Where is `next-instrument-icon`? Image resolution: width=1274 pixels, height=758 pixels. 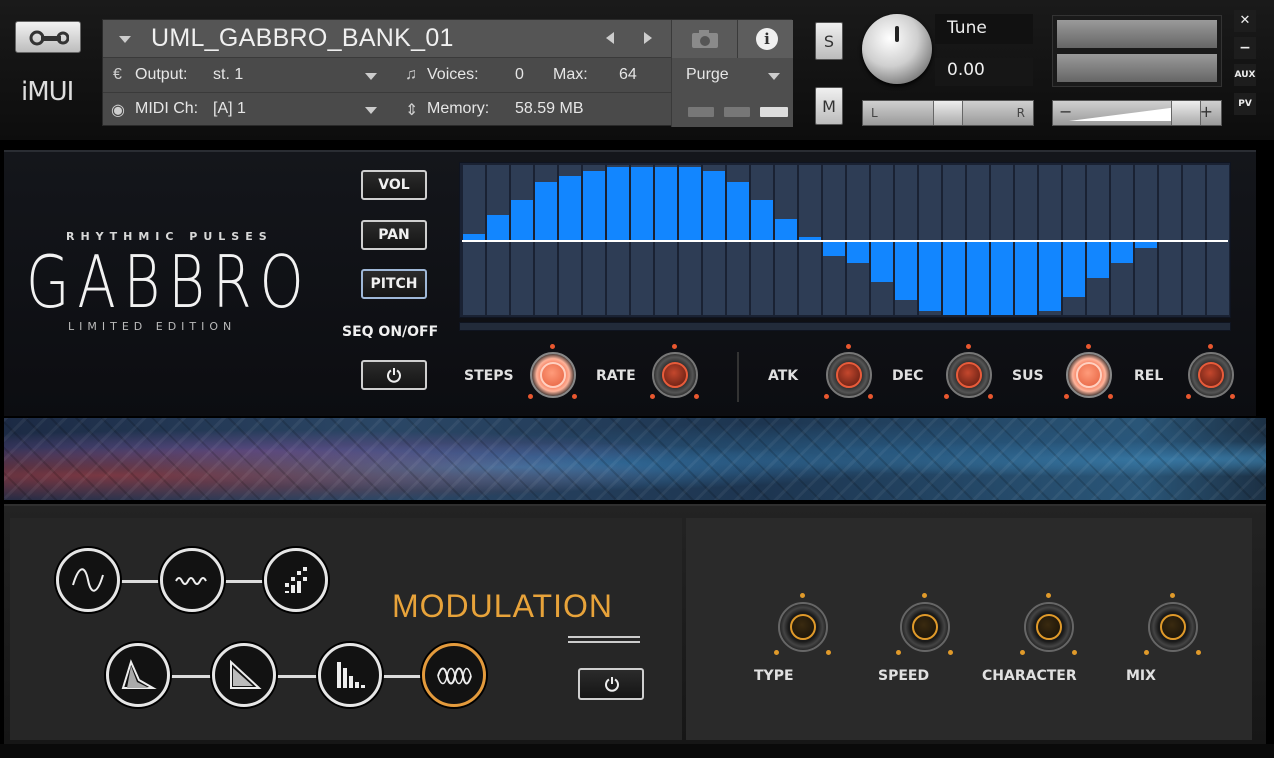 next-instrument-icon is located at coordinates (648, 38).